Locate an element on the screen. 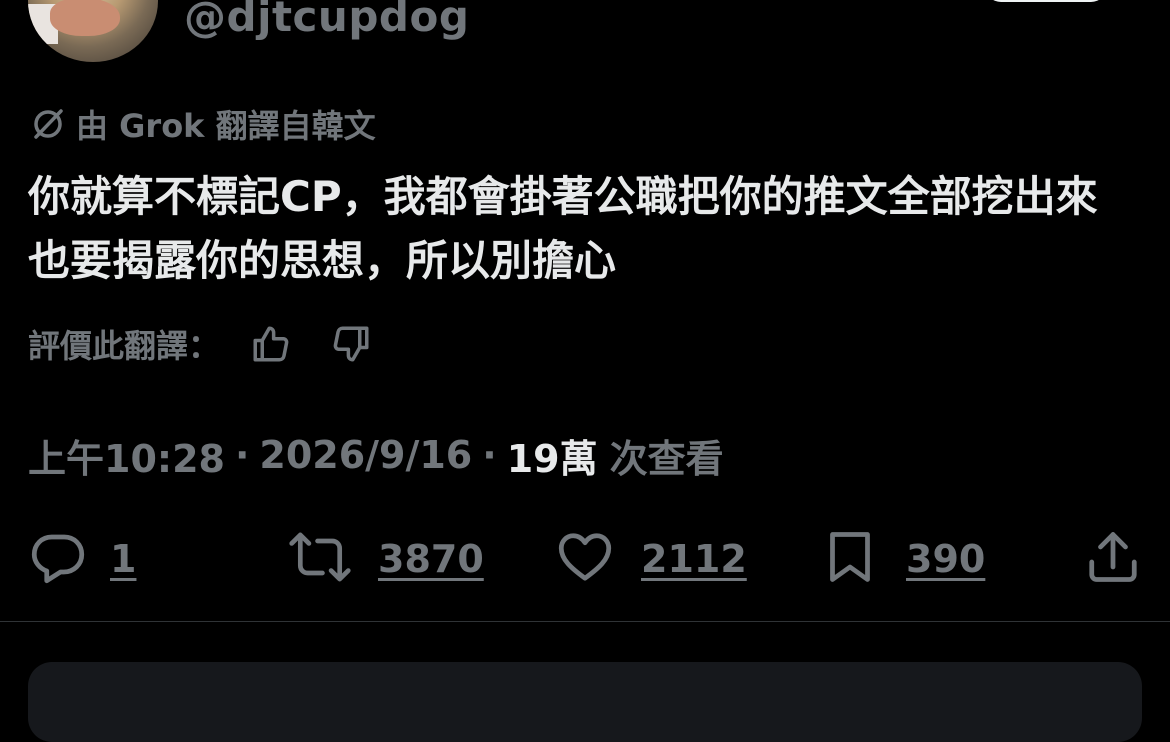  follow-button is located at coordinates (1046, 1).